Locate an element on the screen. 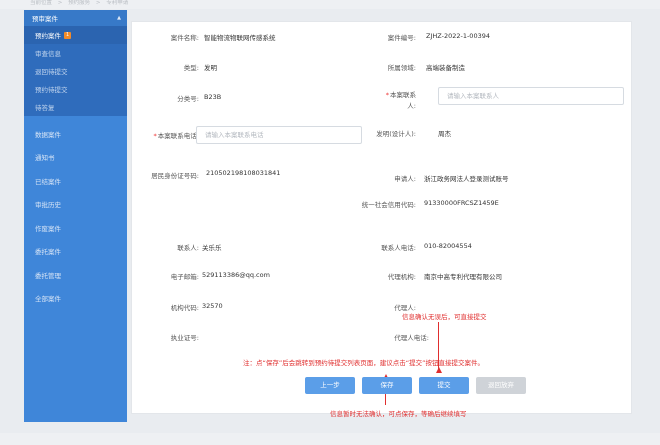  annotation-arrowhead is located at coordinates (438, 370).